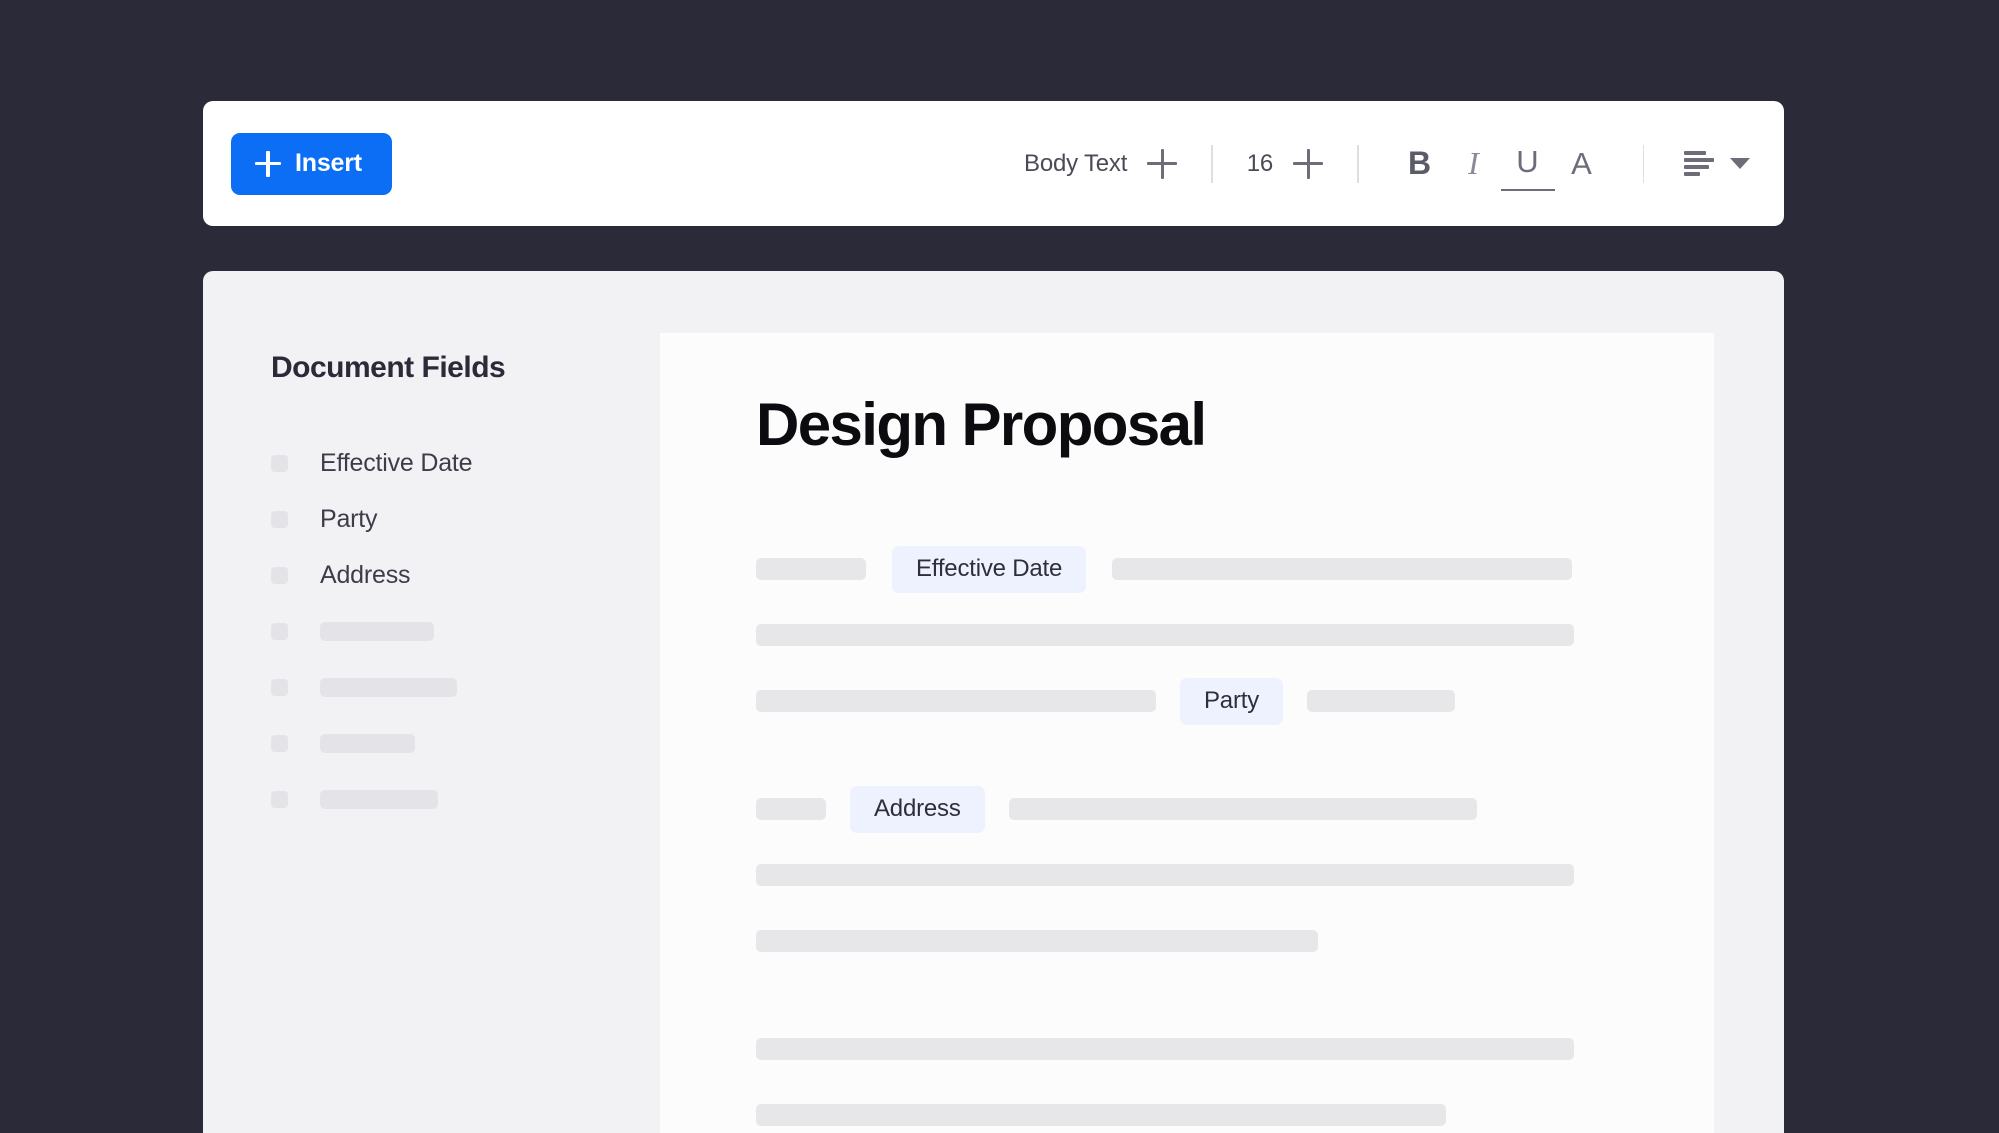 The width and height of the screenshot is (1999, 1133). What do you see at coordinates (1076, 163) in the screenshot?
I see `paragraph-style-label: Body Text` at bounding box center [1076, 163].